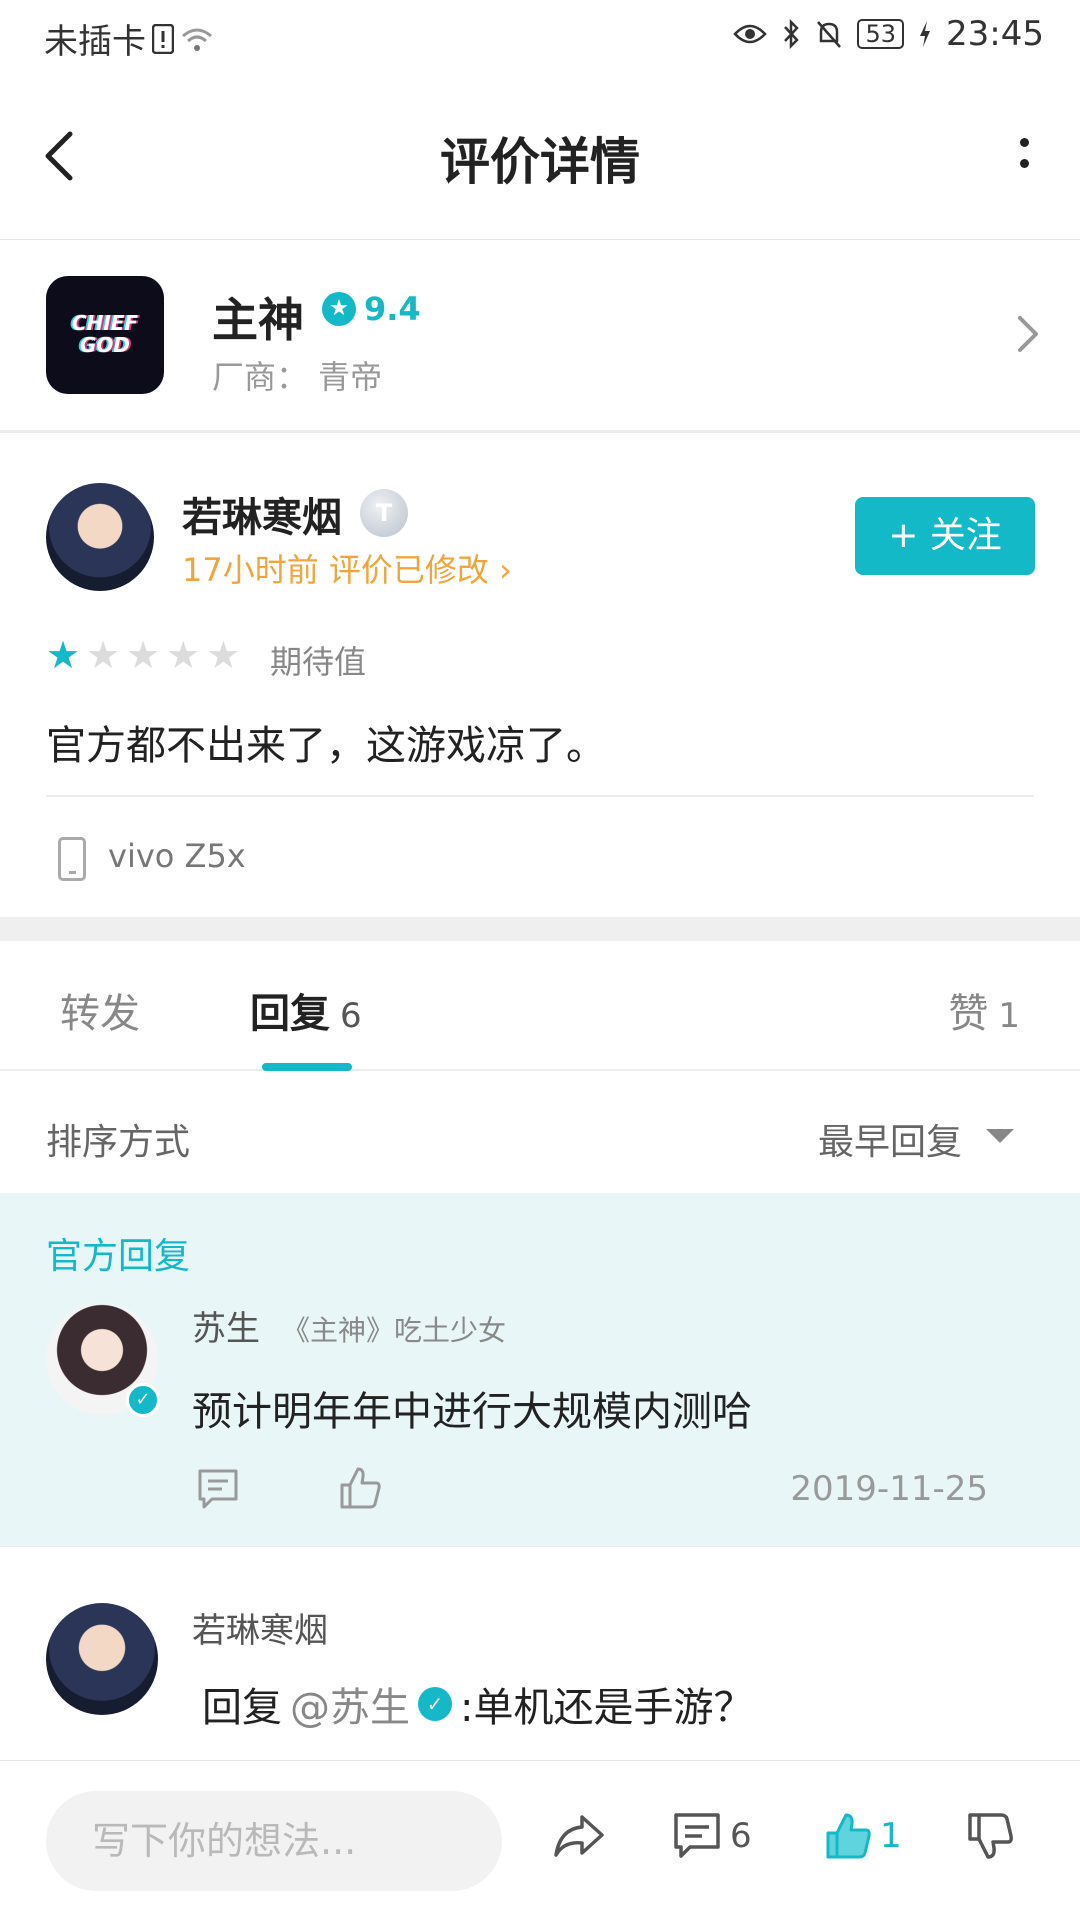 The height and width of the screenshot is (1920, 1080). I want to click on review-author-name: 若琳寒烟, so click(262, 514).